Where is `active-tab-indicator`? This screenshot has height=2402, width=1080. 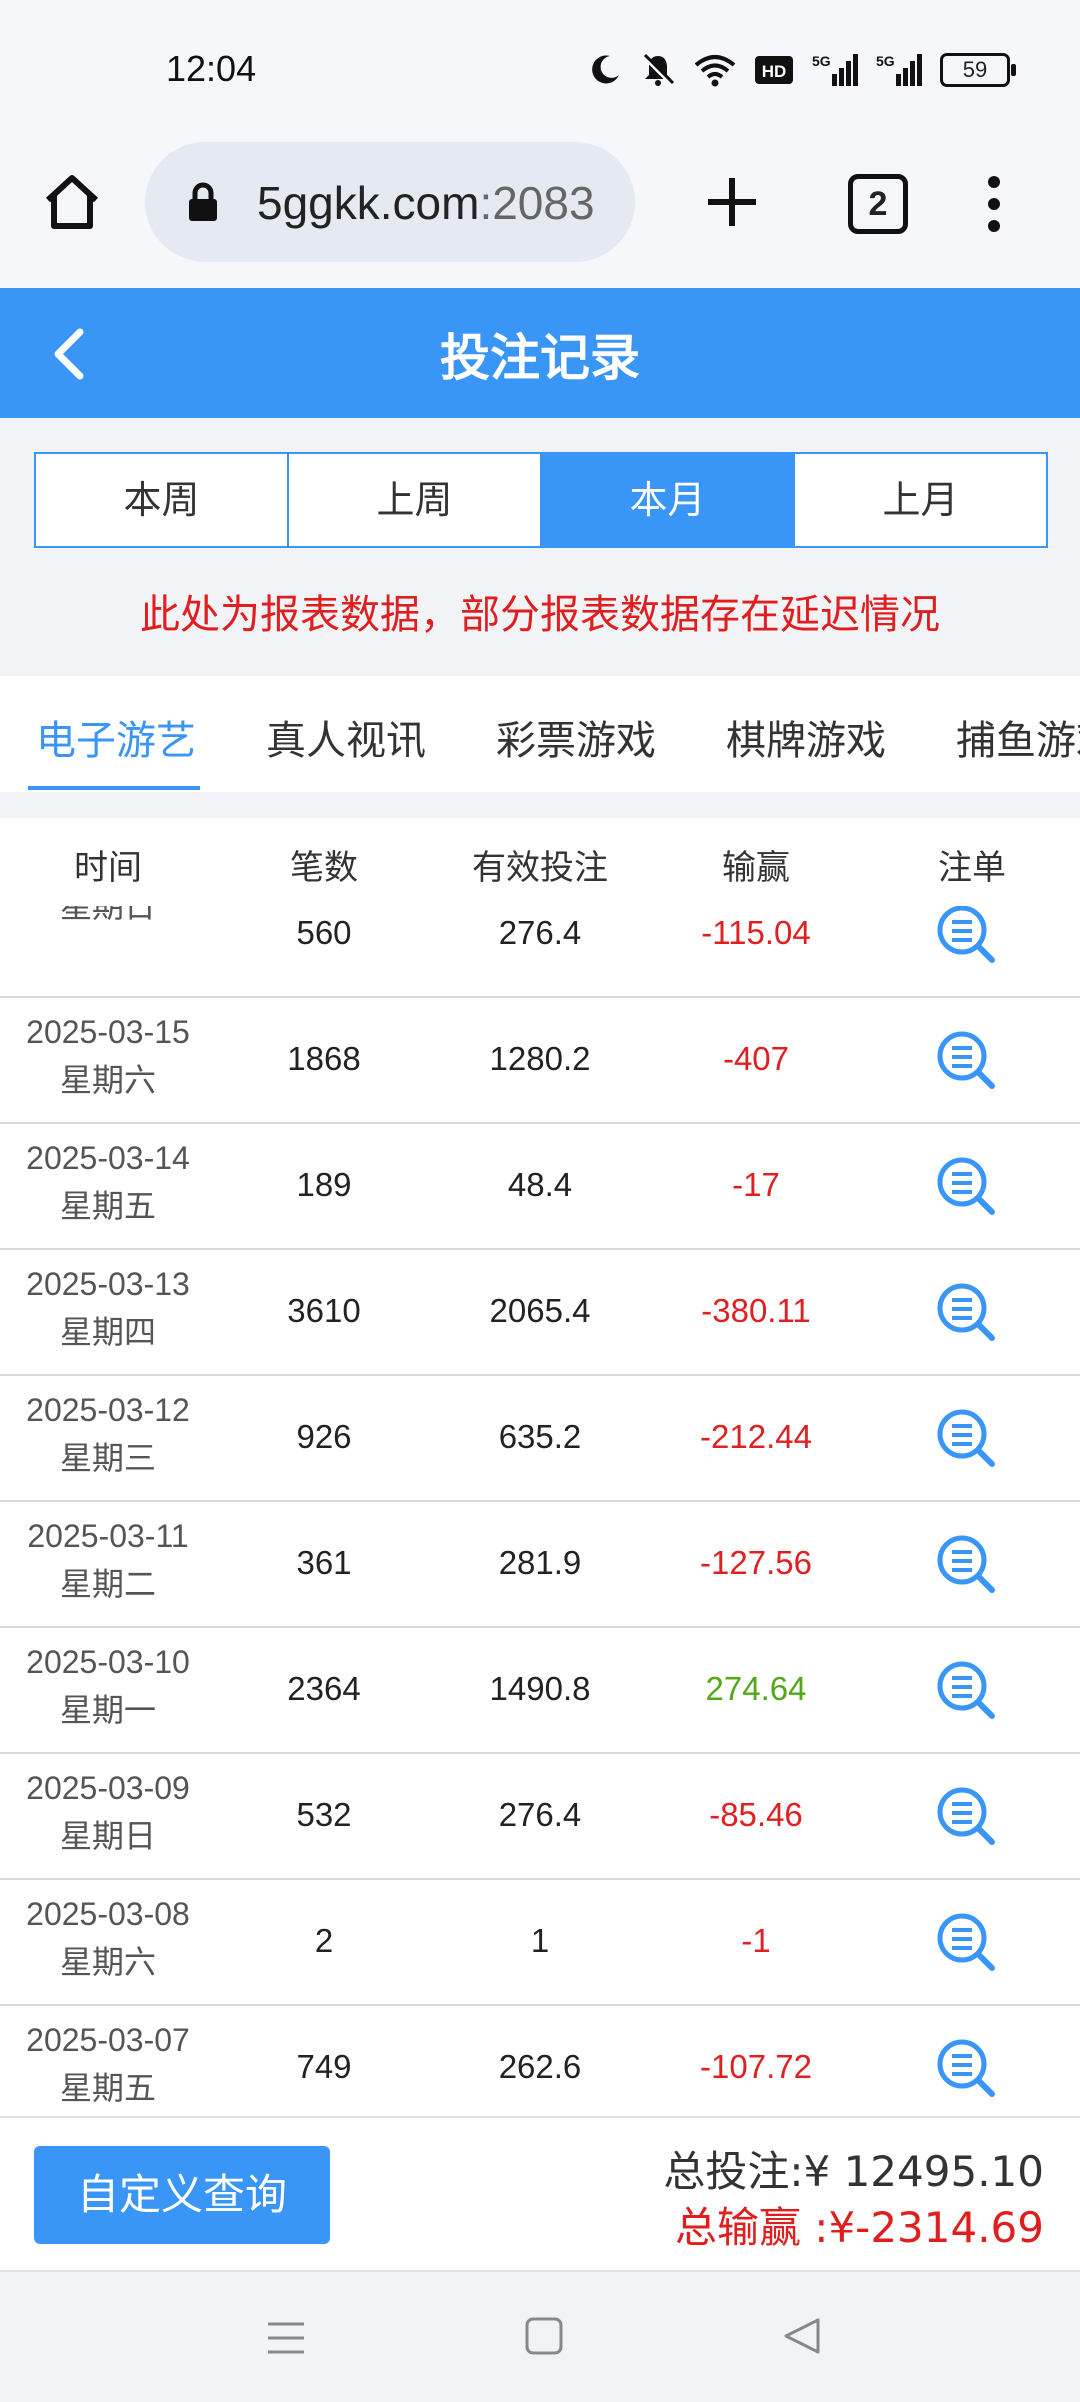 active-tab-indicator is located at coordinates (114, 788).